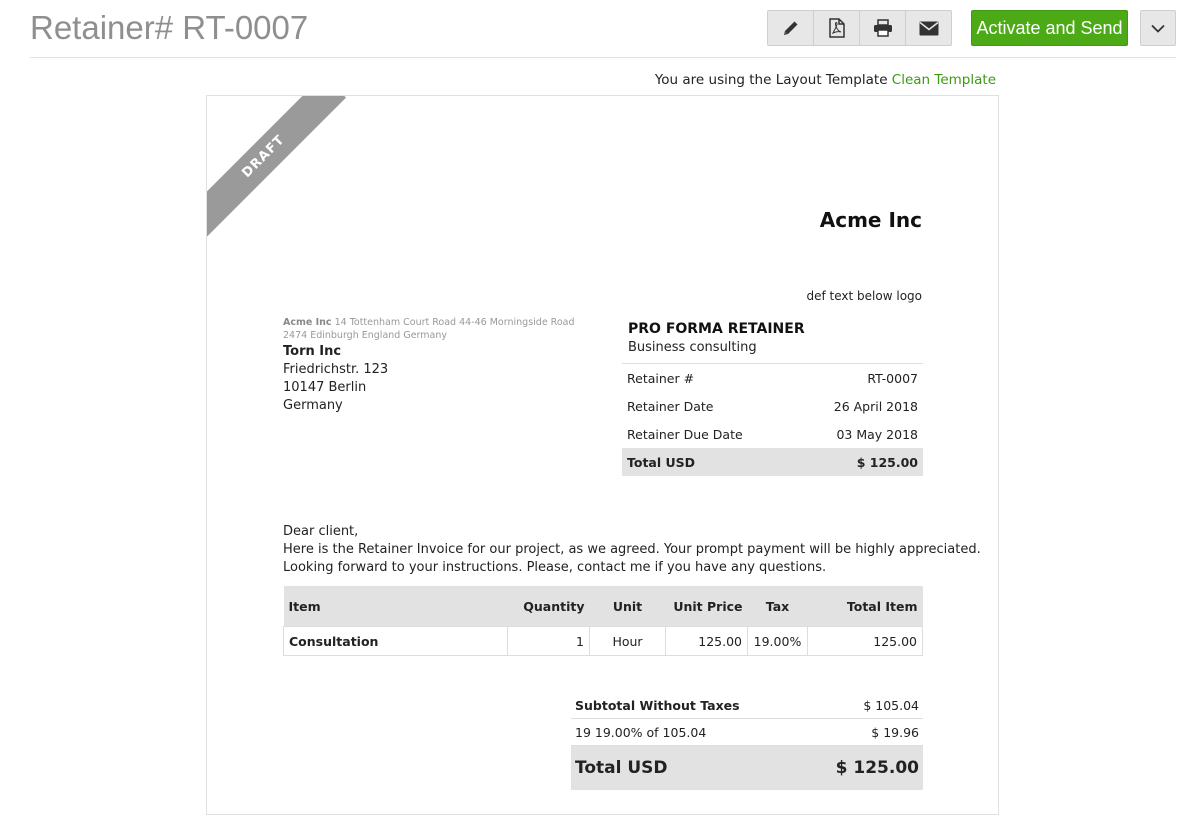 The height and width of the screenshot is (815, 1204). I want to click on tax-row: 19 19.00% of 105.04 $ 19.96, so click(747, 732).